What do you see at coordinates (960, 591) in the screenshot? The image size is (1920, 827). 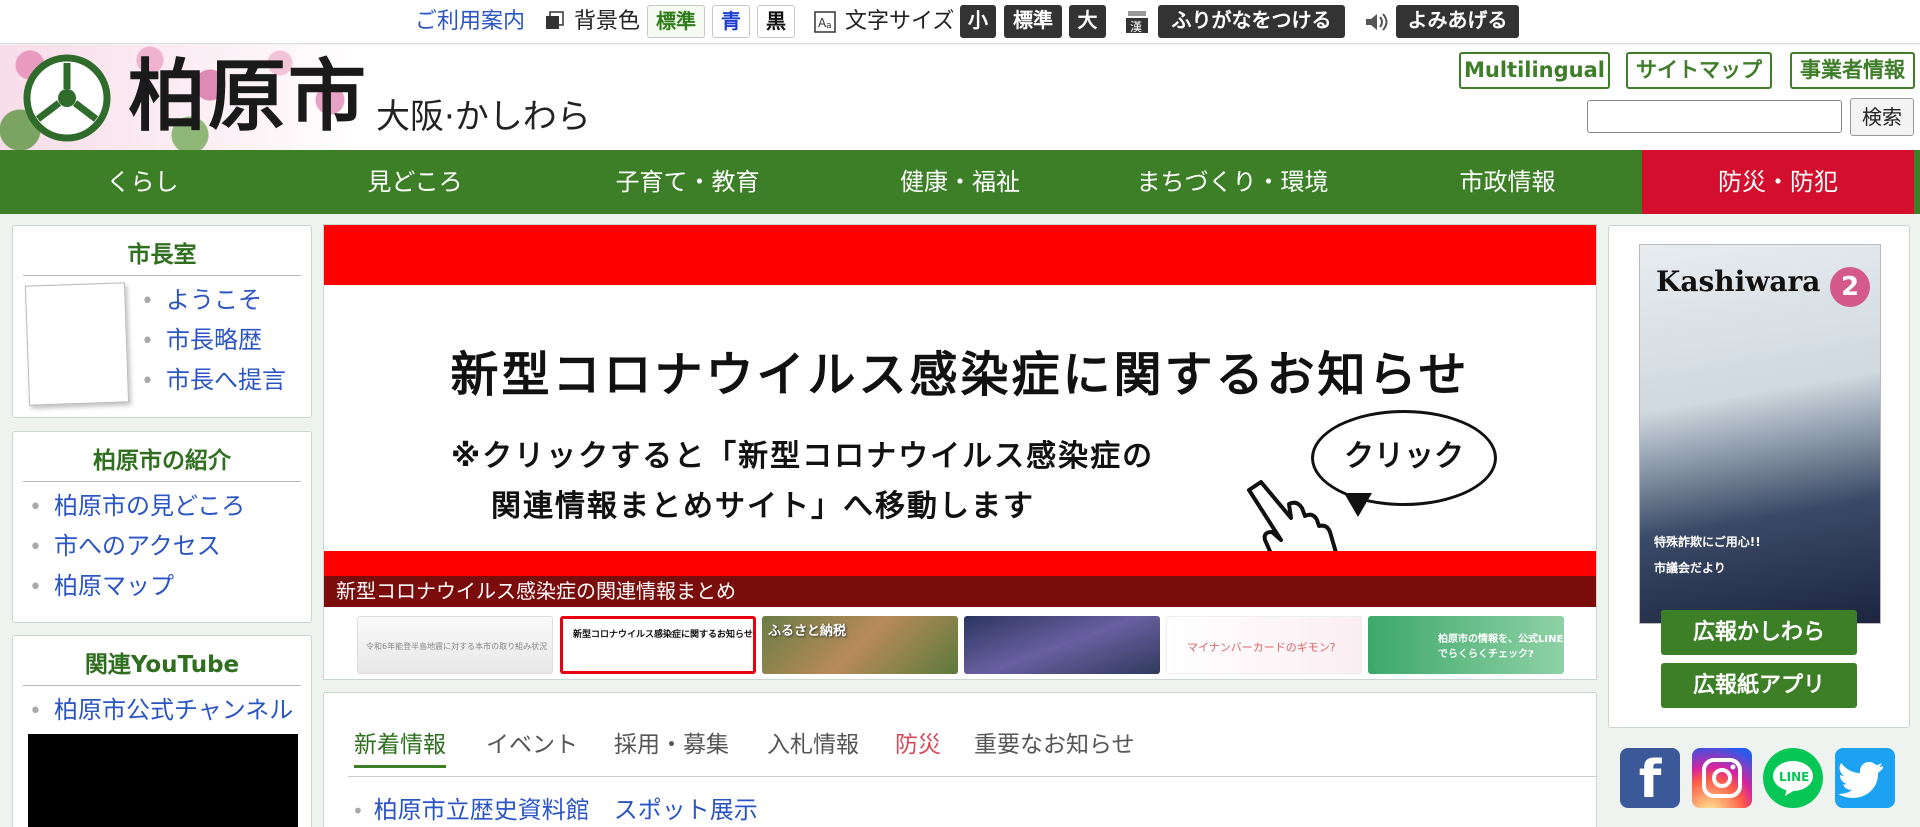 I see `banner-caption: 新型コロナウイルス感染症の関連情報まとめ` at bounding box center [960, 591].